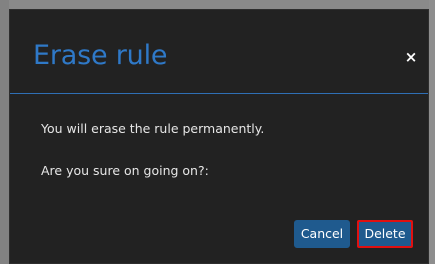 The width and height of the screenshot is (435, 264). What do you see at coordinates (100, 55) in the screenshot?
I see `dialog-title: Erase rule` at bounding box center [100, 55].